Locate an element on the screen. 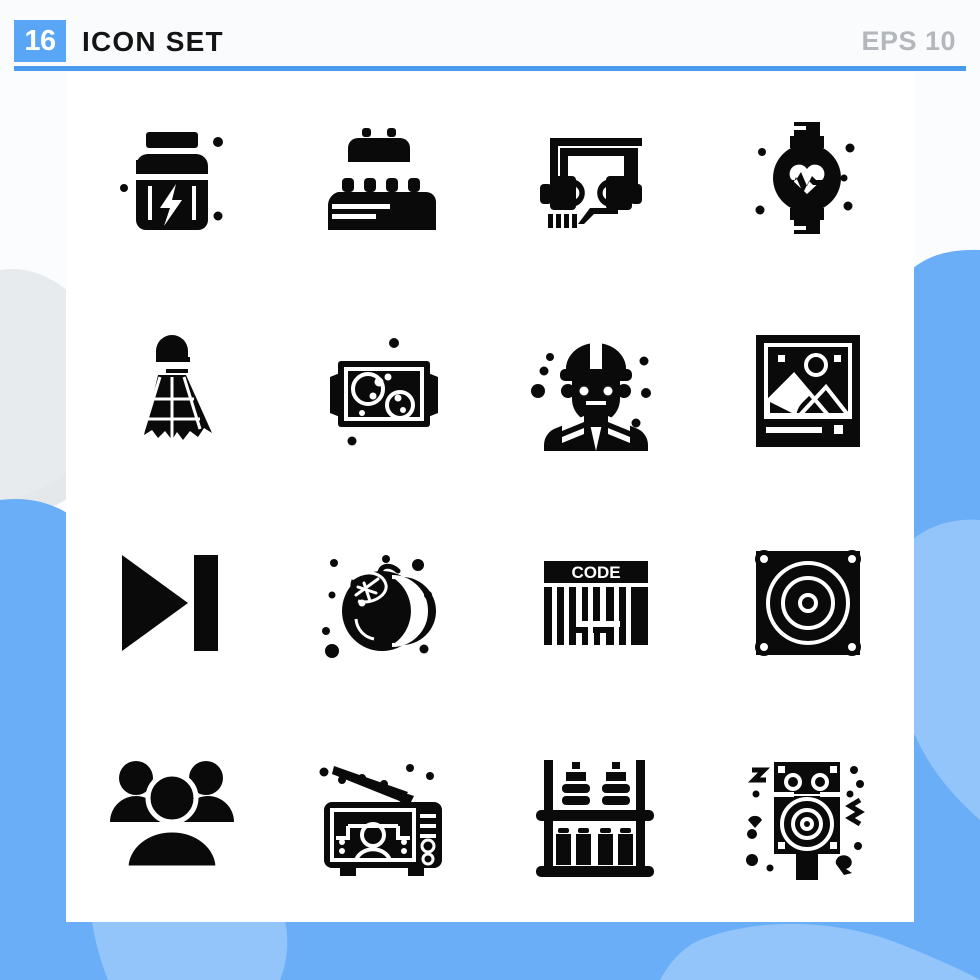 Image resolution: width=980 pixels, height=980 pixels. smartwatch-heartrate-icon is located at coordinates (808, 178).